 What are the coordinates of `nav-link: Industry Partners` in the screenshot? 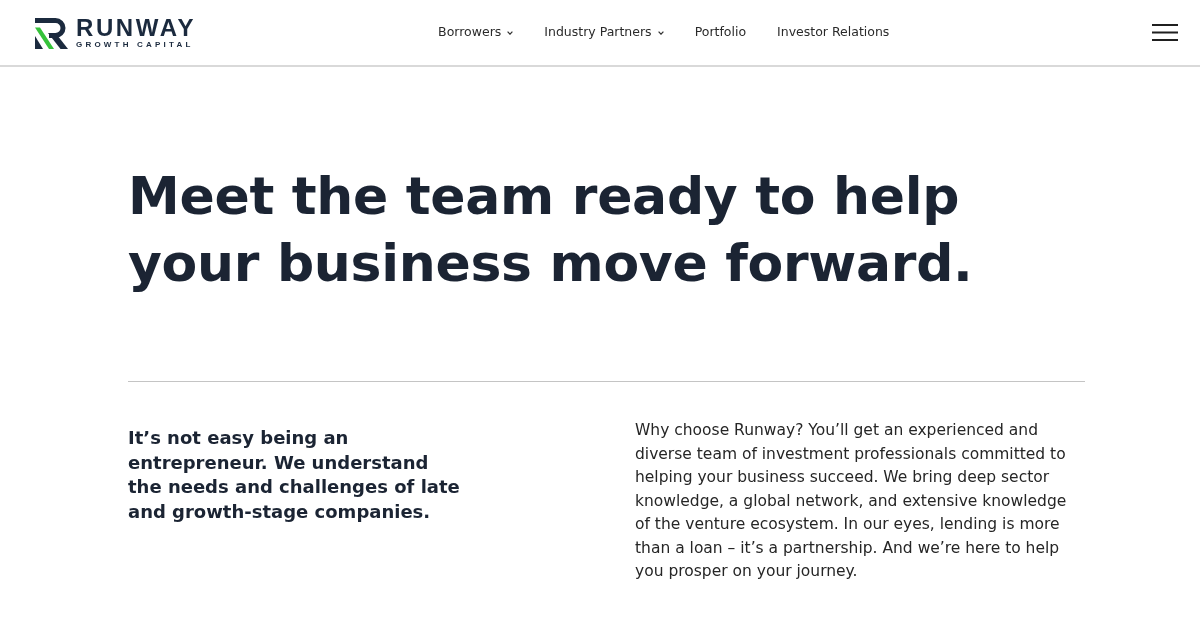 It's located at (604, 32).